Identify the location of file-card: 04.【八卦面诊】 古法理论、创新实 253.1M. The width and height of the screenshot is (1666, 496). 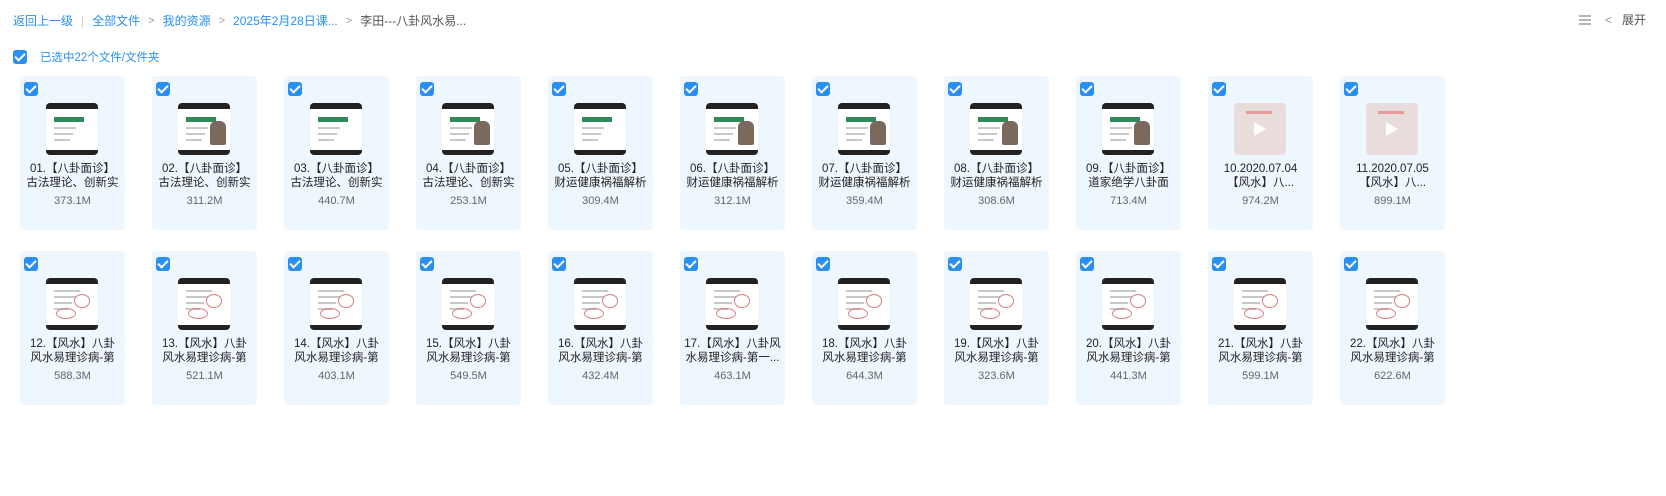
(468, 153).